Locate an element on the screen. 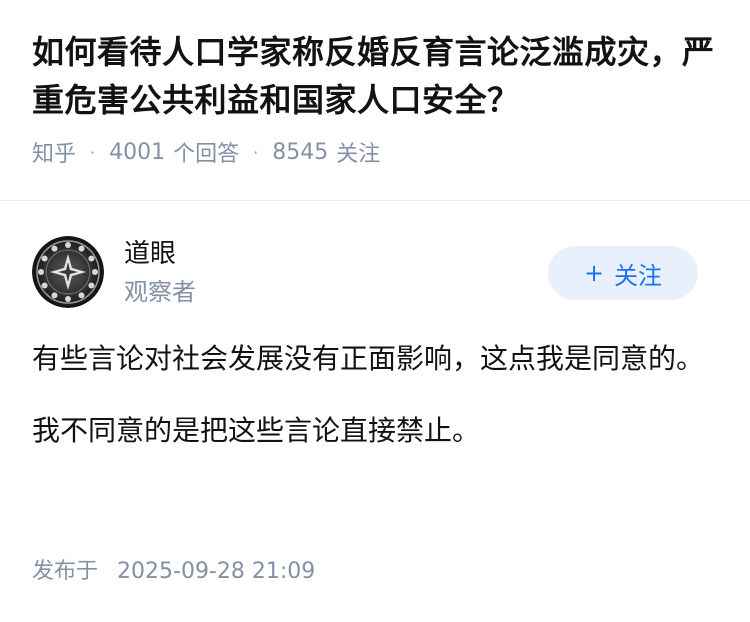 The image size is (750, 622). question-title: 如何看待人口学家称反婚反育言论泛滥成灾，严重危害公共利益和国家人口安全？ is located at coordinates (377, 76).